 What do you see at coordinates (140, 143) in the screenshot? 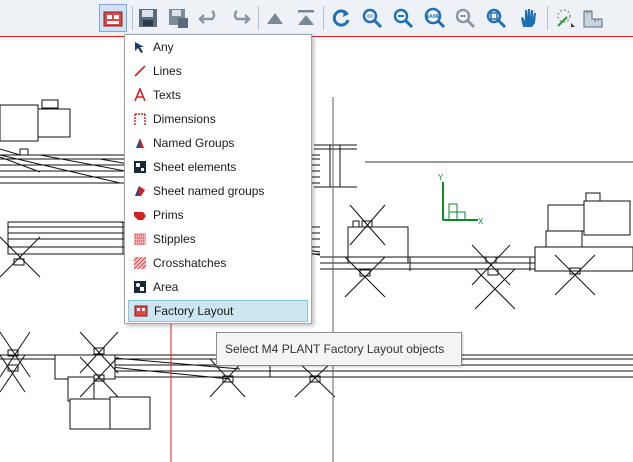
I see `named-group-icon` at bounding box center [140, 143].